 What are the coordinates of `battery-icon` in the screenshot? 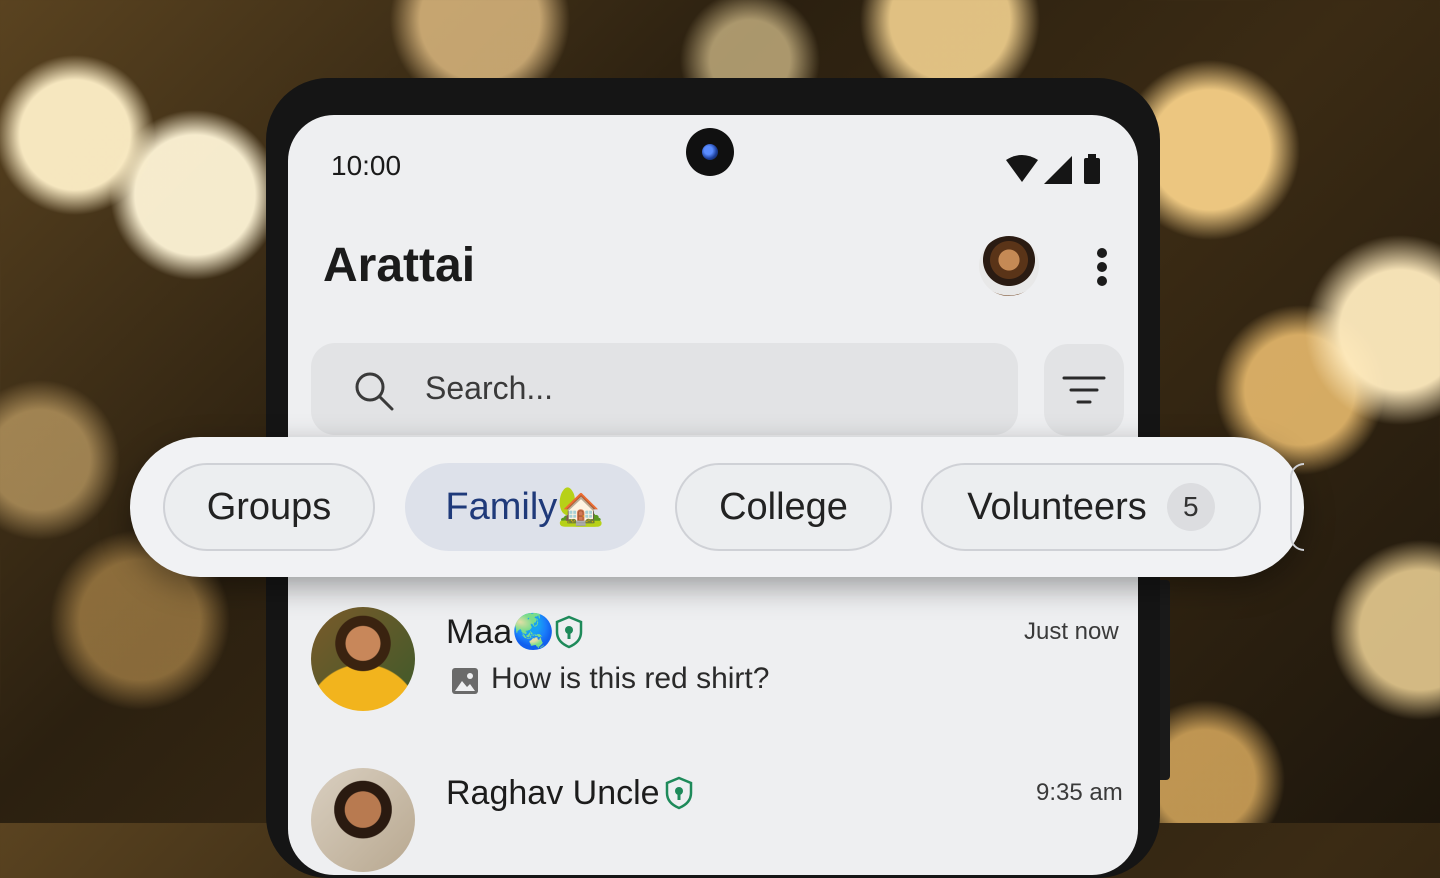 It's located at (1092, 171).